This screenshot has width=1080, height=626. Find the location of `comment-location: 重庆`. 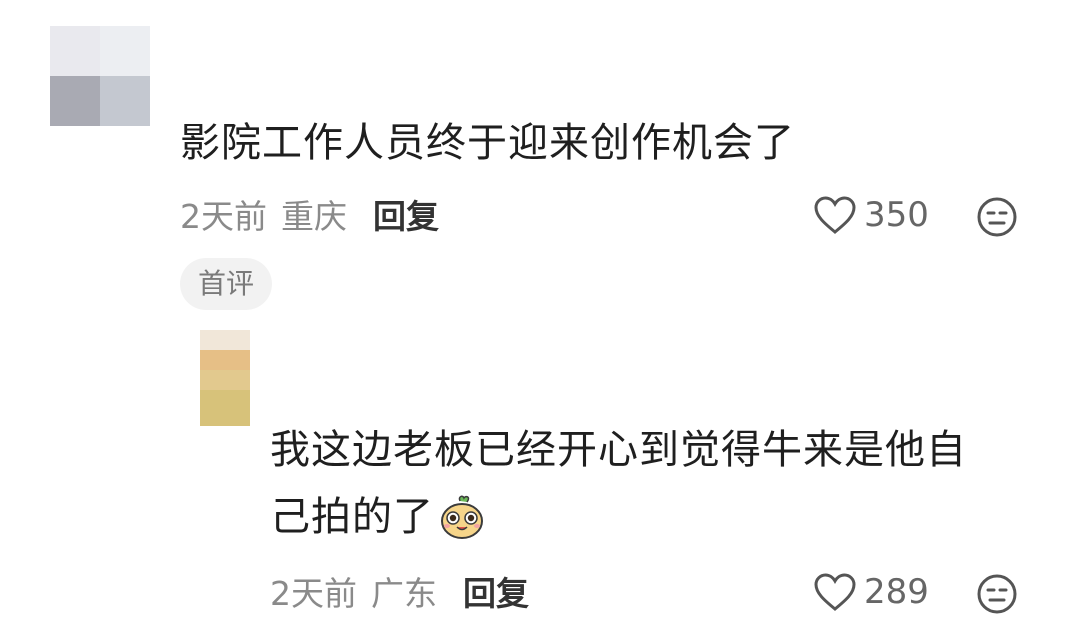

comment-location: 重庆 is located at coordinates (314, 216).